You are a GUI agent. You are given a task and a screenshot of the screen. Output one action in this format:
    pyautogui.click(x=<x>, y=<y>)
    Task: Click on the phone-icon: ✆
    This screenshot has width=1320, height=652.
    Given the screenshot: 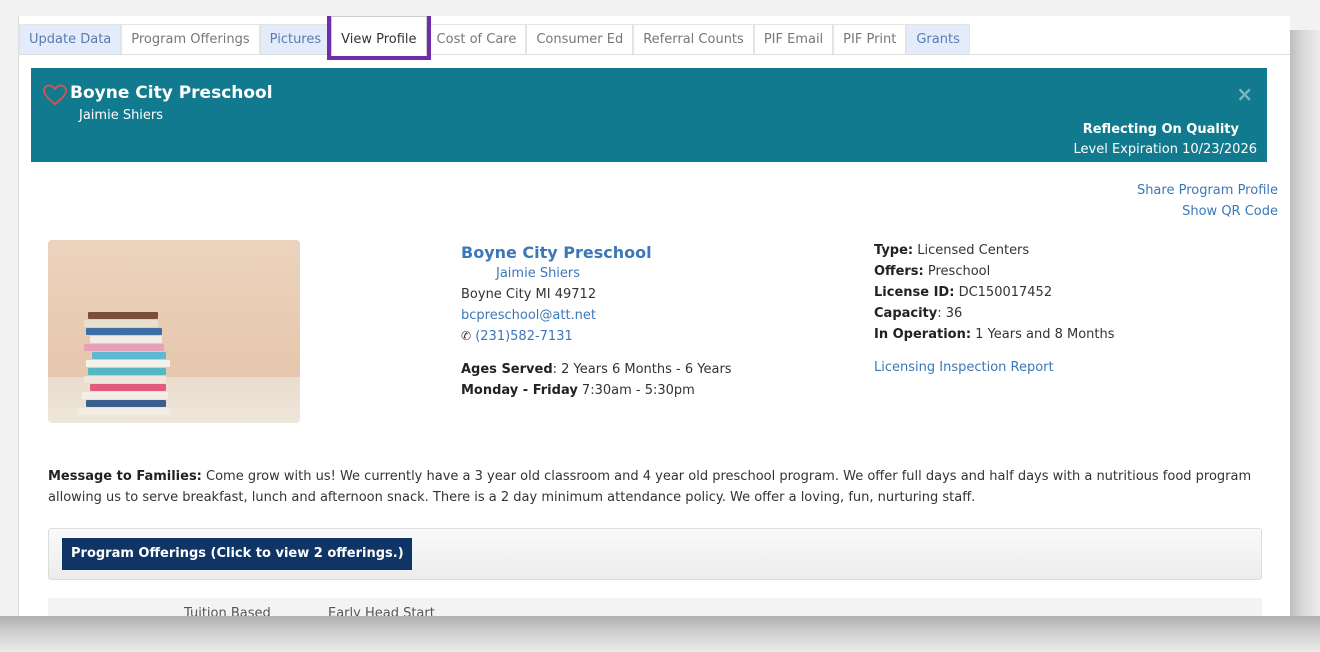 What is the action you would take?
    pyautogui.click(x=466, y=336)
    